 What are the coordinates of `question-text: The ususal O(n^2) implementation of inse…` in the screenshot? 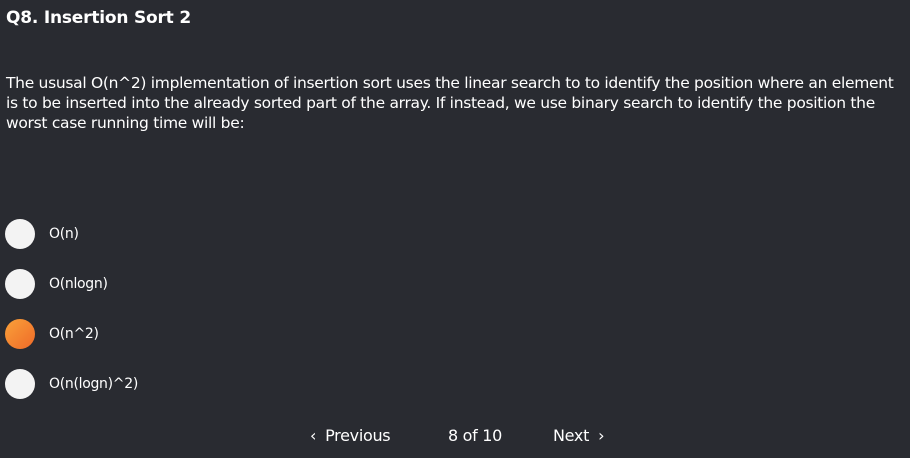 It's located at (450, 103).